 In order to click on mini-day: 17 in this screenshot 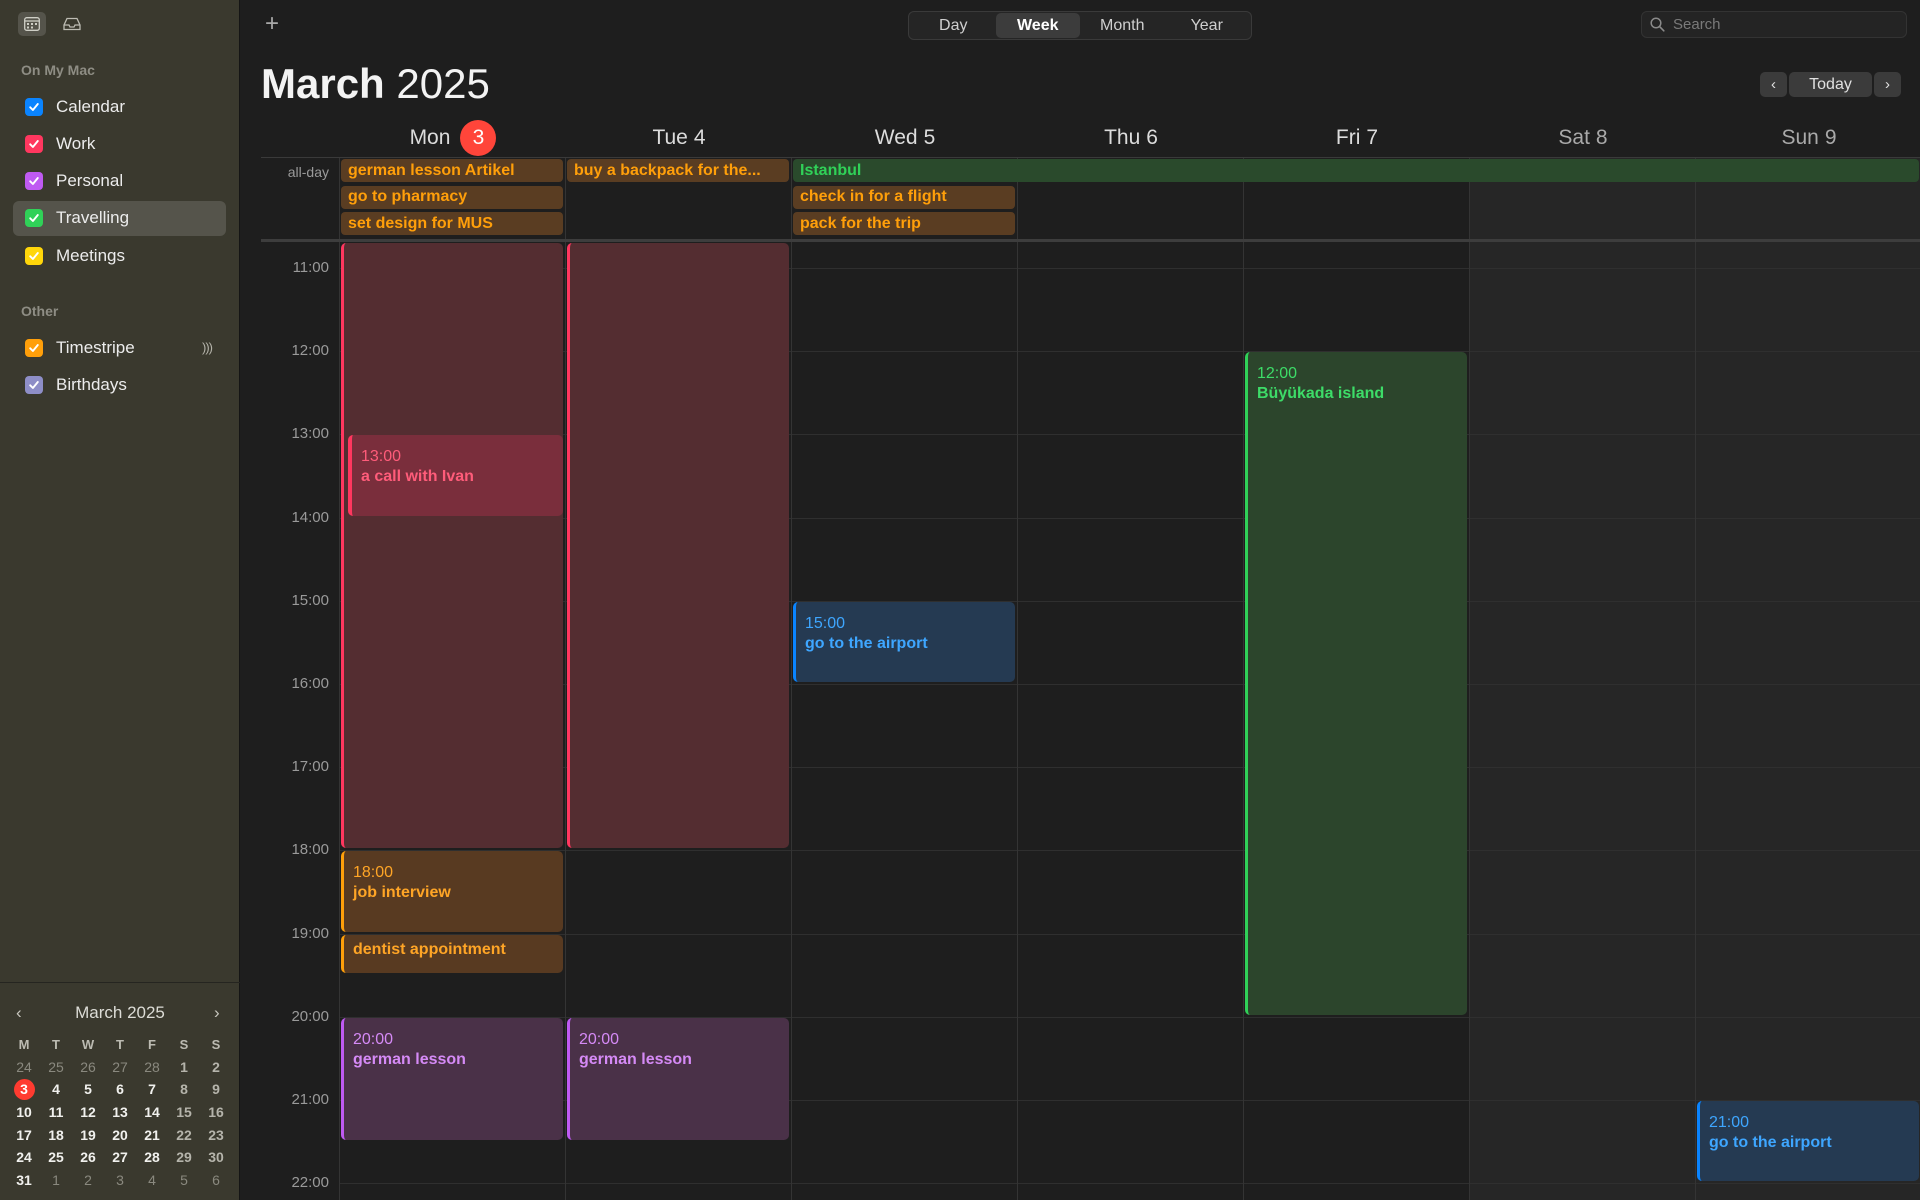, I will do `click(24, 1134)`.